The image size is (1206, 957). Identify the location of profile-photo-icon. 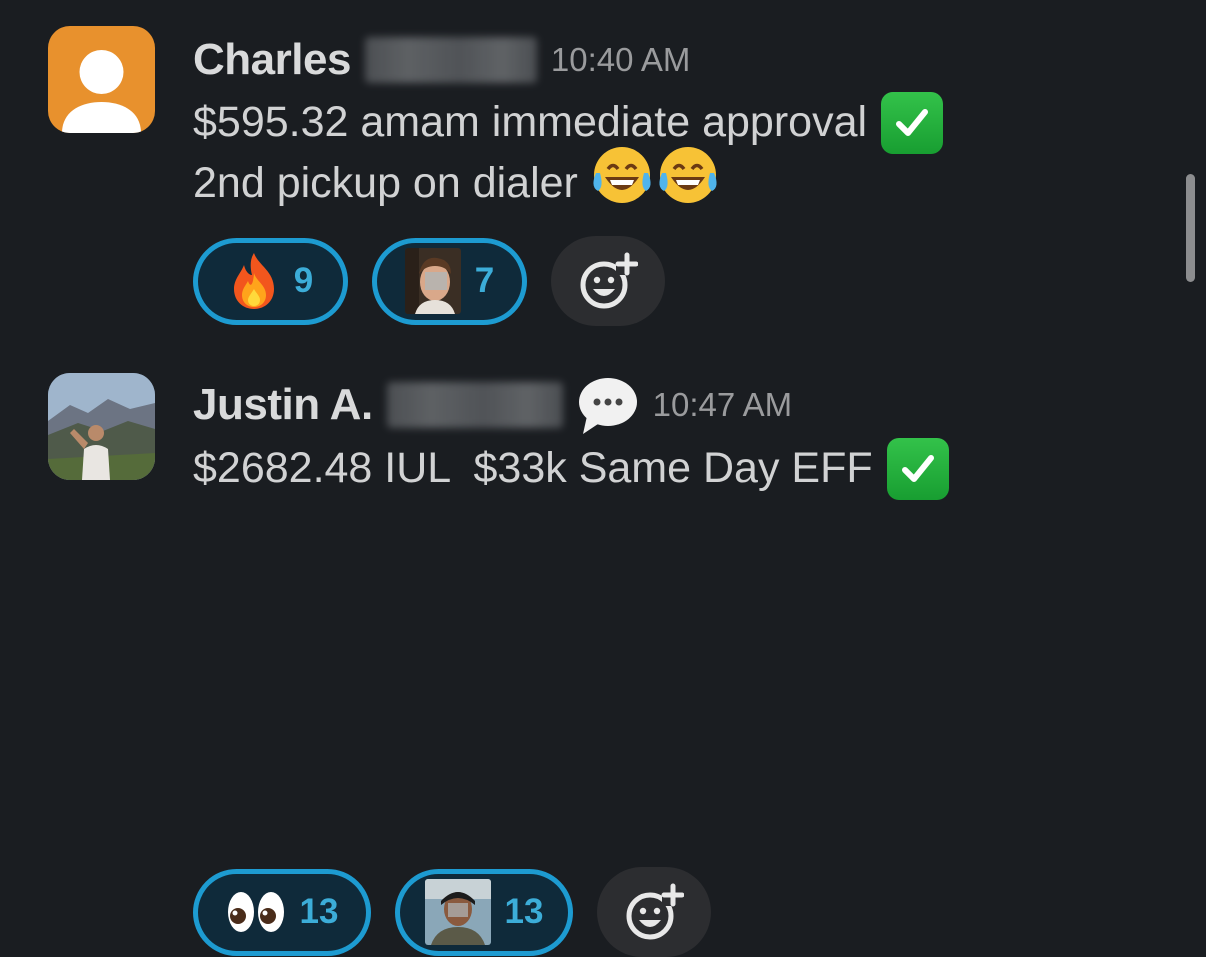
(101, 426).